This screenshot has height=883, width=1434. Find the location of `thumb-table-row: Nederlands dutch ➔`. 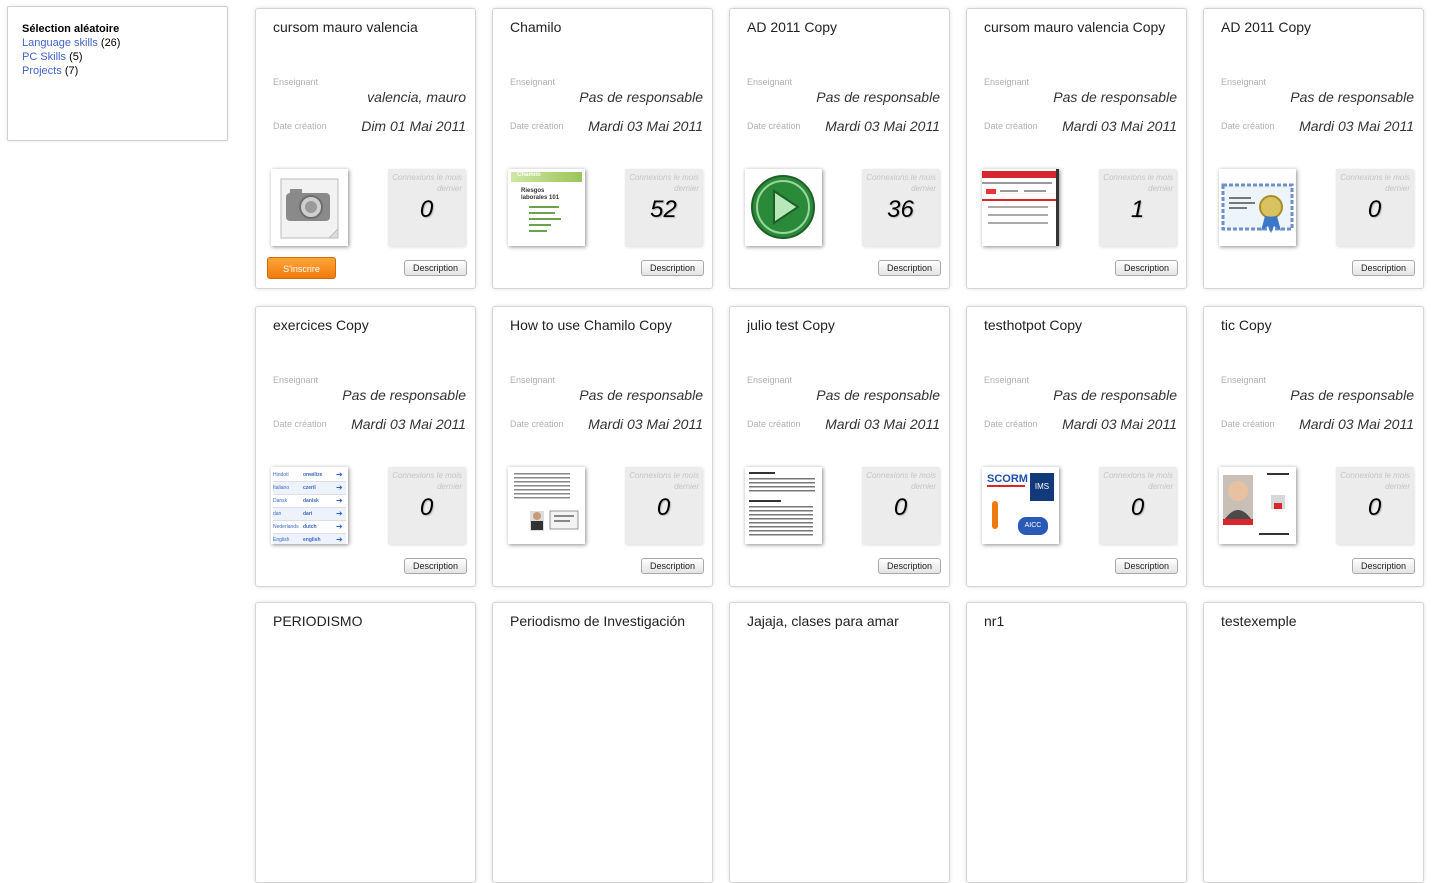

thumb-table-row: Nederlands dutch ➔ is located at coordinates (309, 527).